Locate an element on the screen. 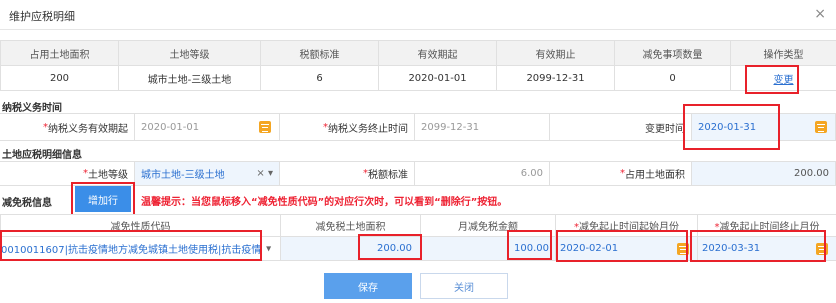 The height and width of the screenshot is (303, 836). area-field: 200.00 is located at coordinates (764, 173).